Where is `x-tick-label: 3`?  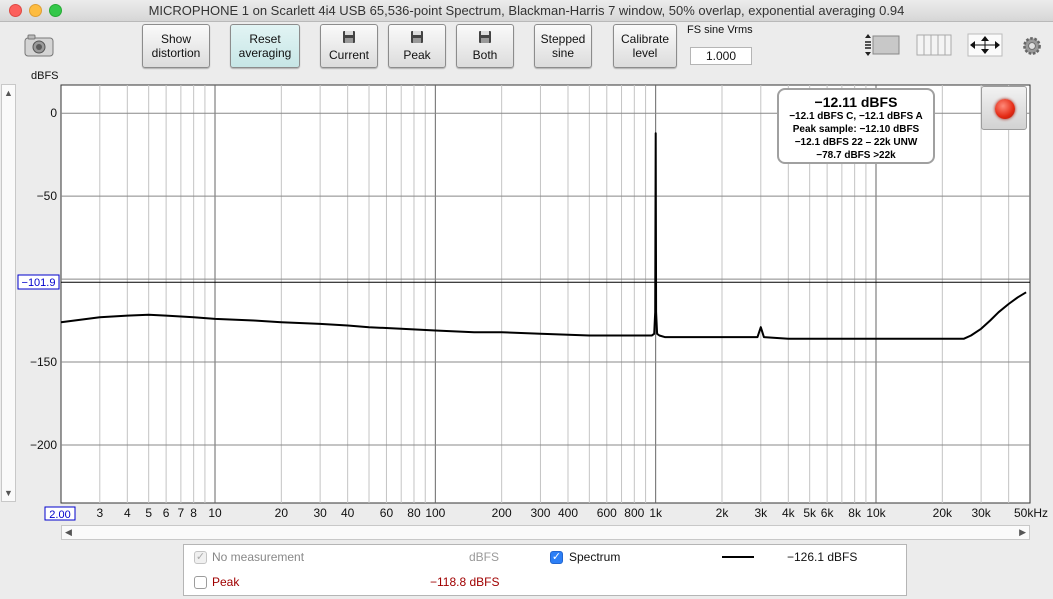 x-tick-label: 3 is located at coordinates (99, 513).